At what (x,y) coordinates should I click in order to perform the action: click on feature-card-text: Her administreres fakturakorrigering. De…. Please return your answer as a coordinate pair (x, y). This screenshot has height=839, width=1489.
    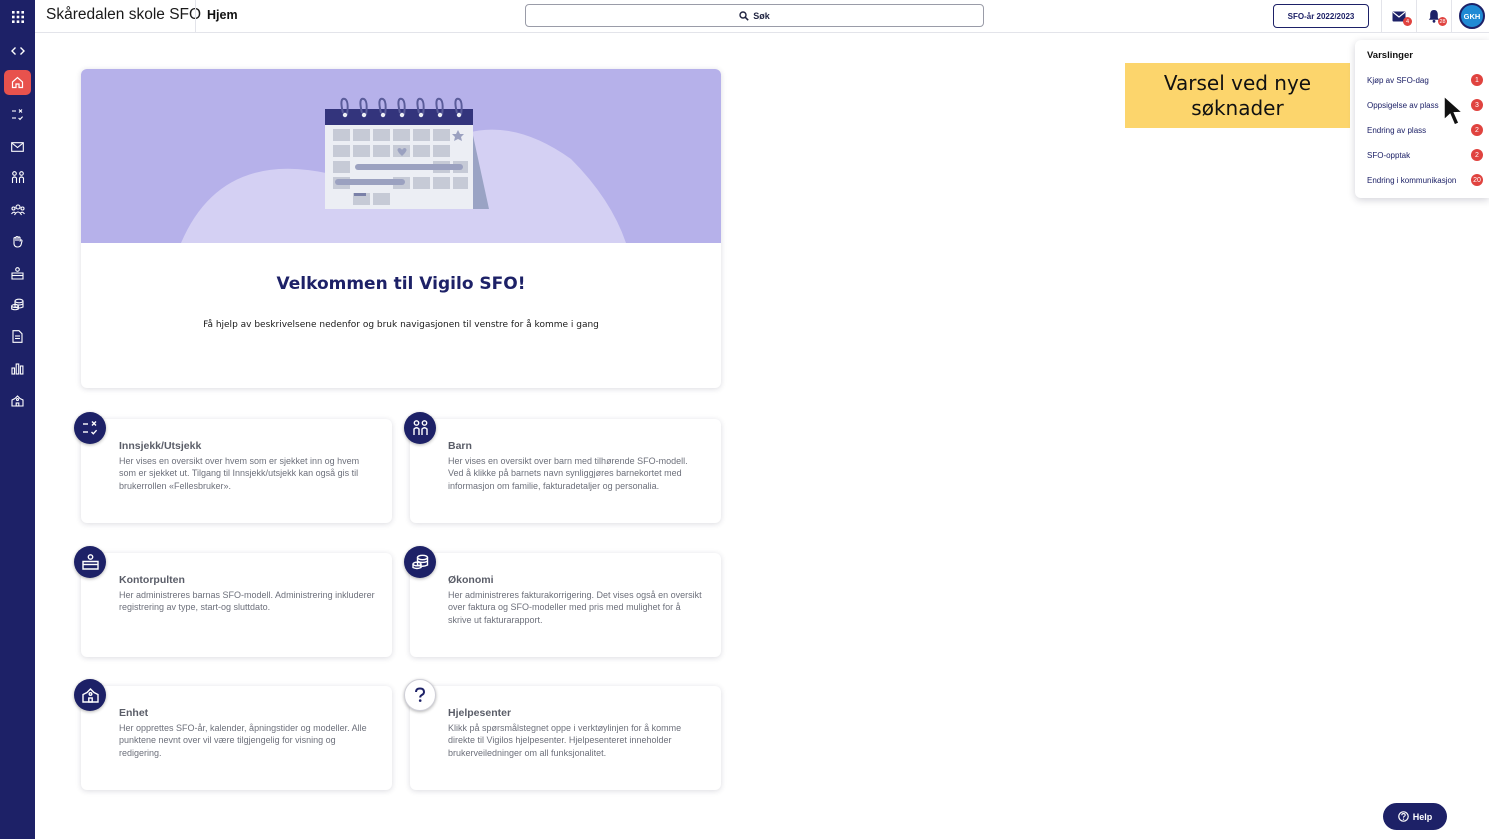
    Looking at the image, I should click on (575, 607).